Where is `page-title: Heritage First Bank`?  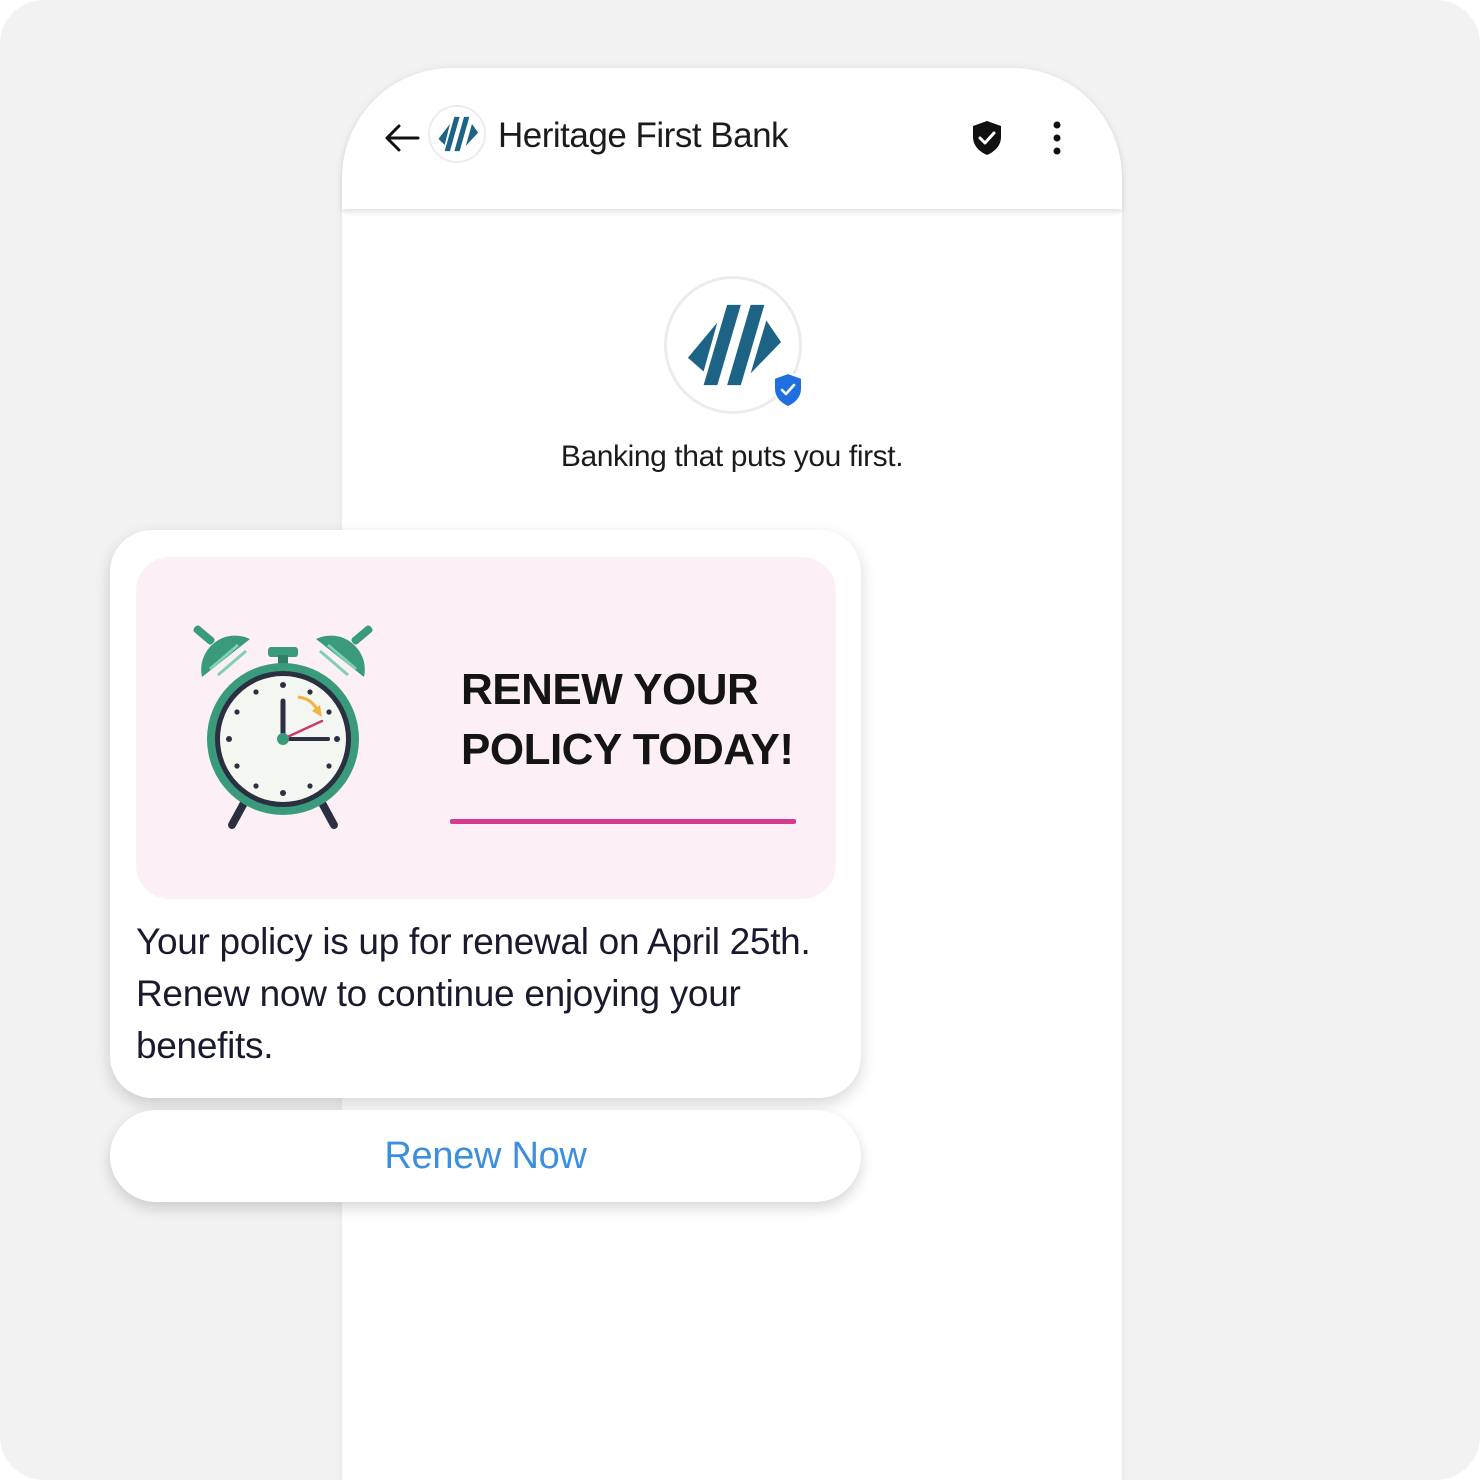 page-title: Heritage First Bank is located at coordinates (643, 135).